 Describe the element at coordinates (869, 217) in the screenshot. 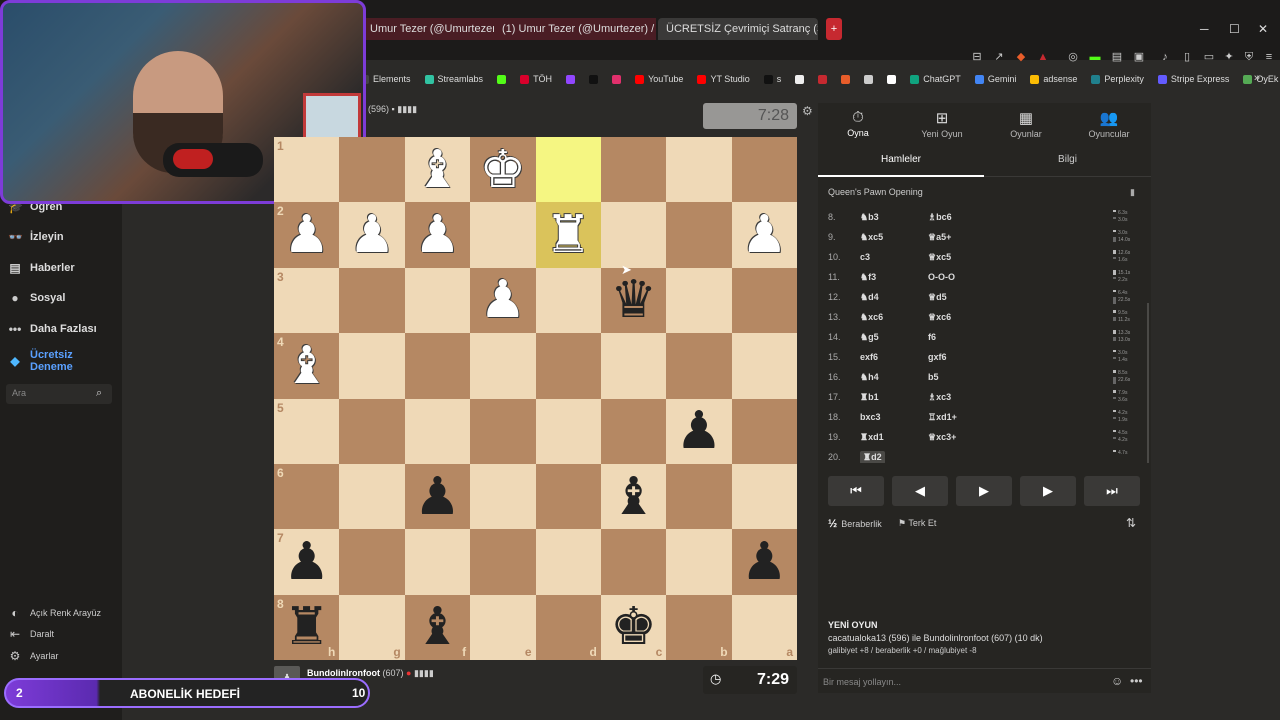

I see `white-move: ♞b3` at that location.